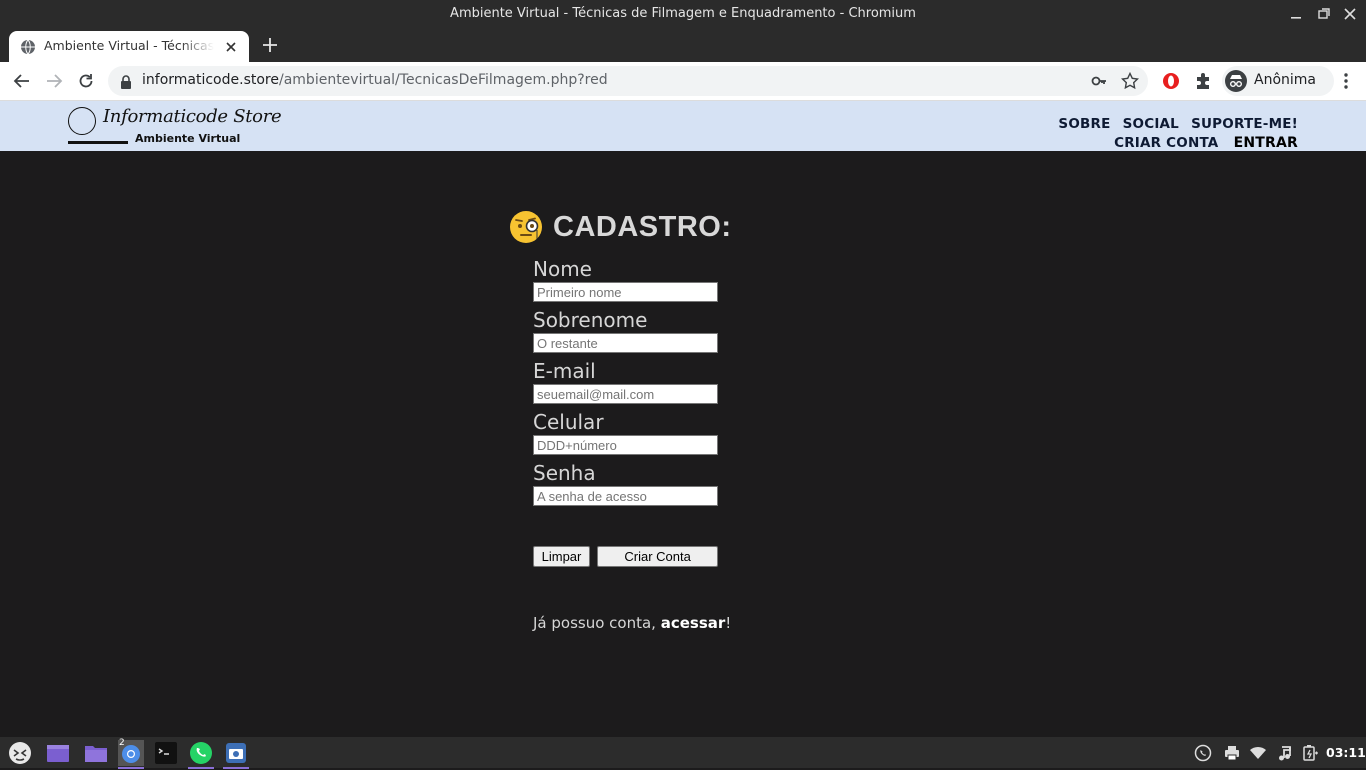 The height and width of the screenshot is (770, 1366). Describe the element at coordinates (86, 81) in the screenshot. I see `reload-icon` at that location.